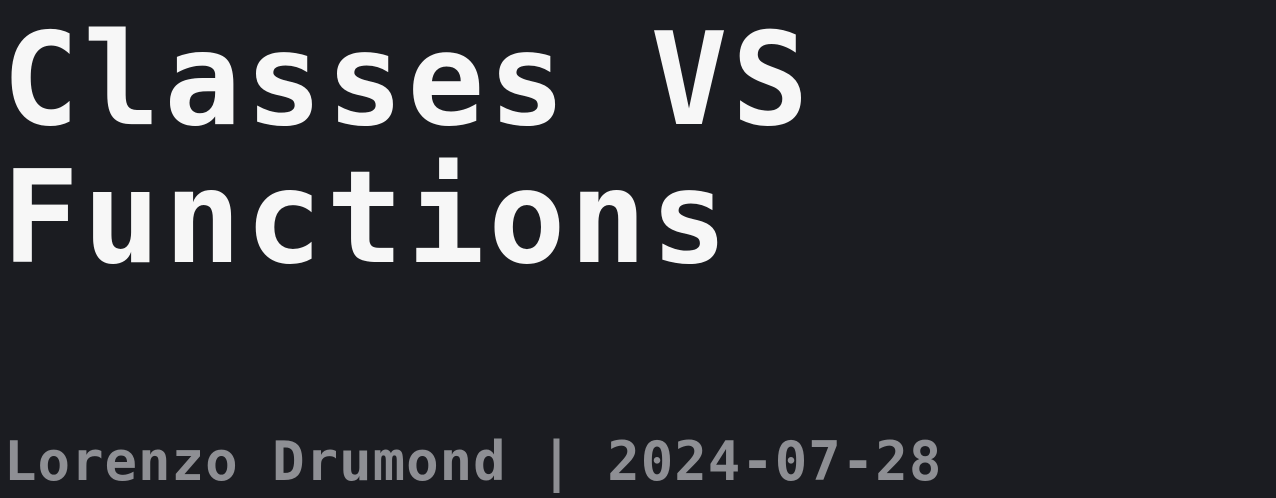 This screenshot has width=1276, height=498. Describe the element at coordinates (775, 461) in the screenshot. I see `publish-date: 2024-07-28` at that location.